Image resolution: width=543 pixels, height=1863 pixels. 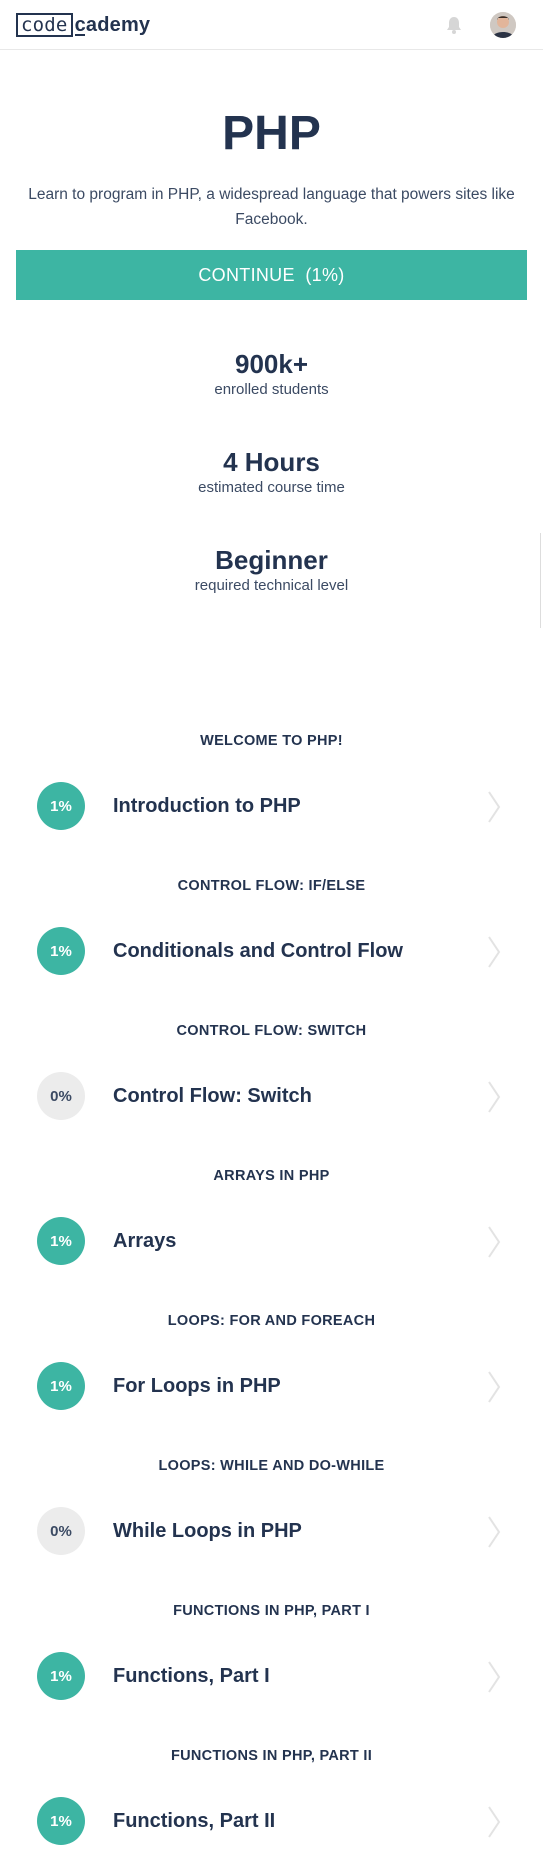 I want to click on continue-progress: (1%), so click(x=325, y=274).